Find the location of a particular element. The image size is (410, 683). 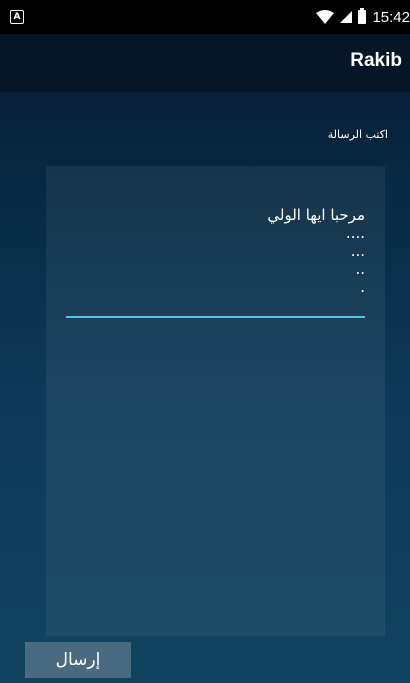

signal-icon is located at coordinates (346, 17).